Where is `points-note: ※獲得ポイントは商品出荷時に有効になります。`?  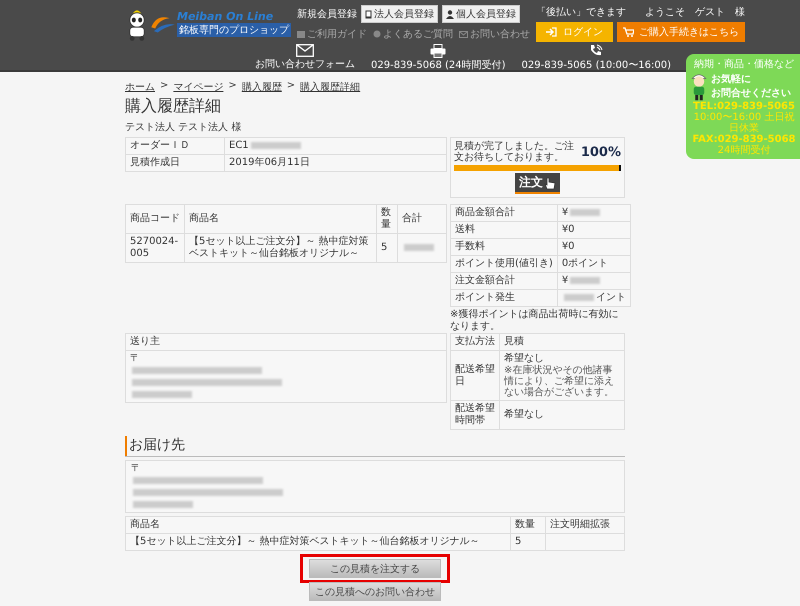
points-note: ※獲得ポイントは商品出荷時に有効になります。 is located at coordinates (535, 321).